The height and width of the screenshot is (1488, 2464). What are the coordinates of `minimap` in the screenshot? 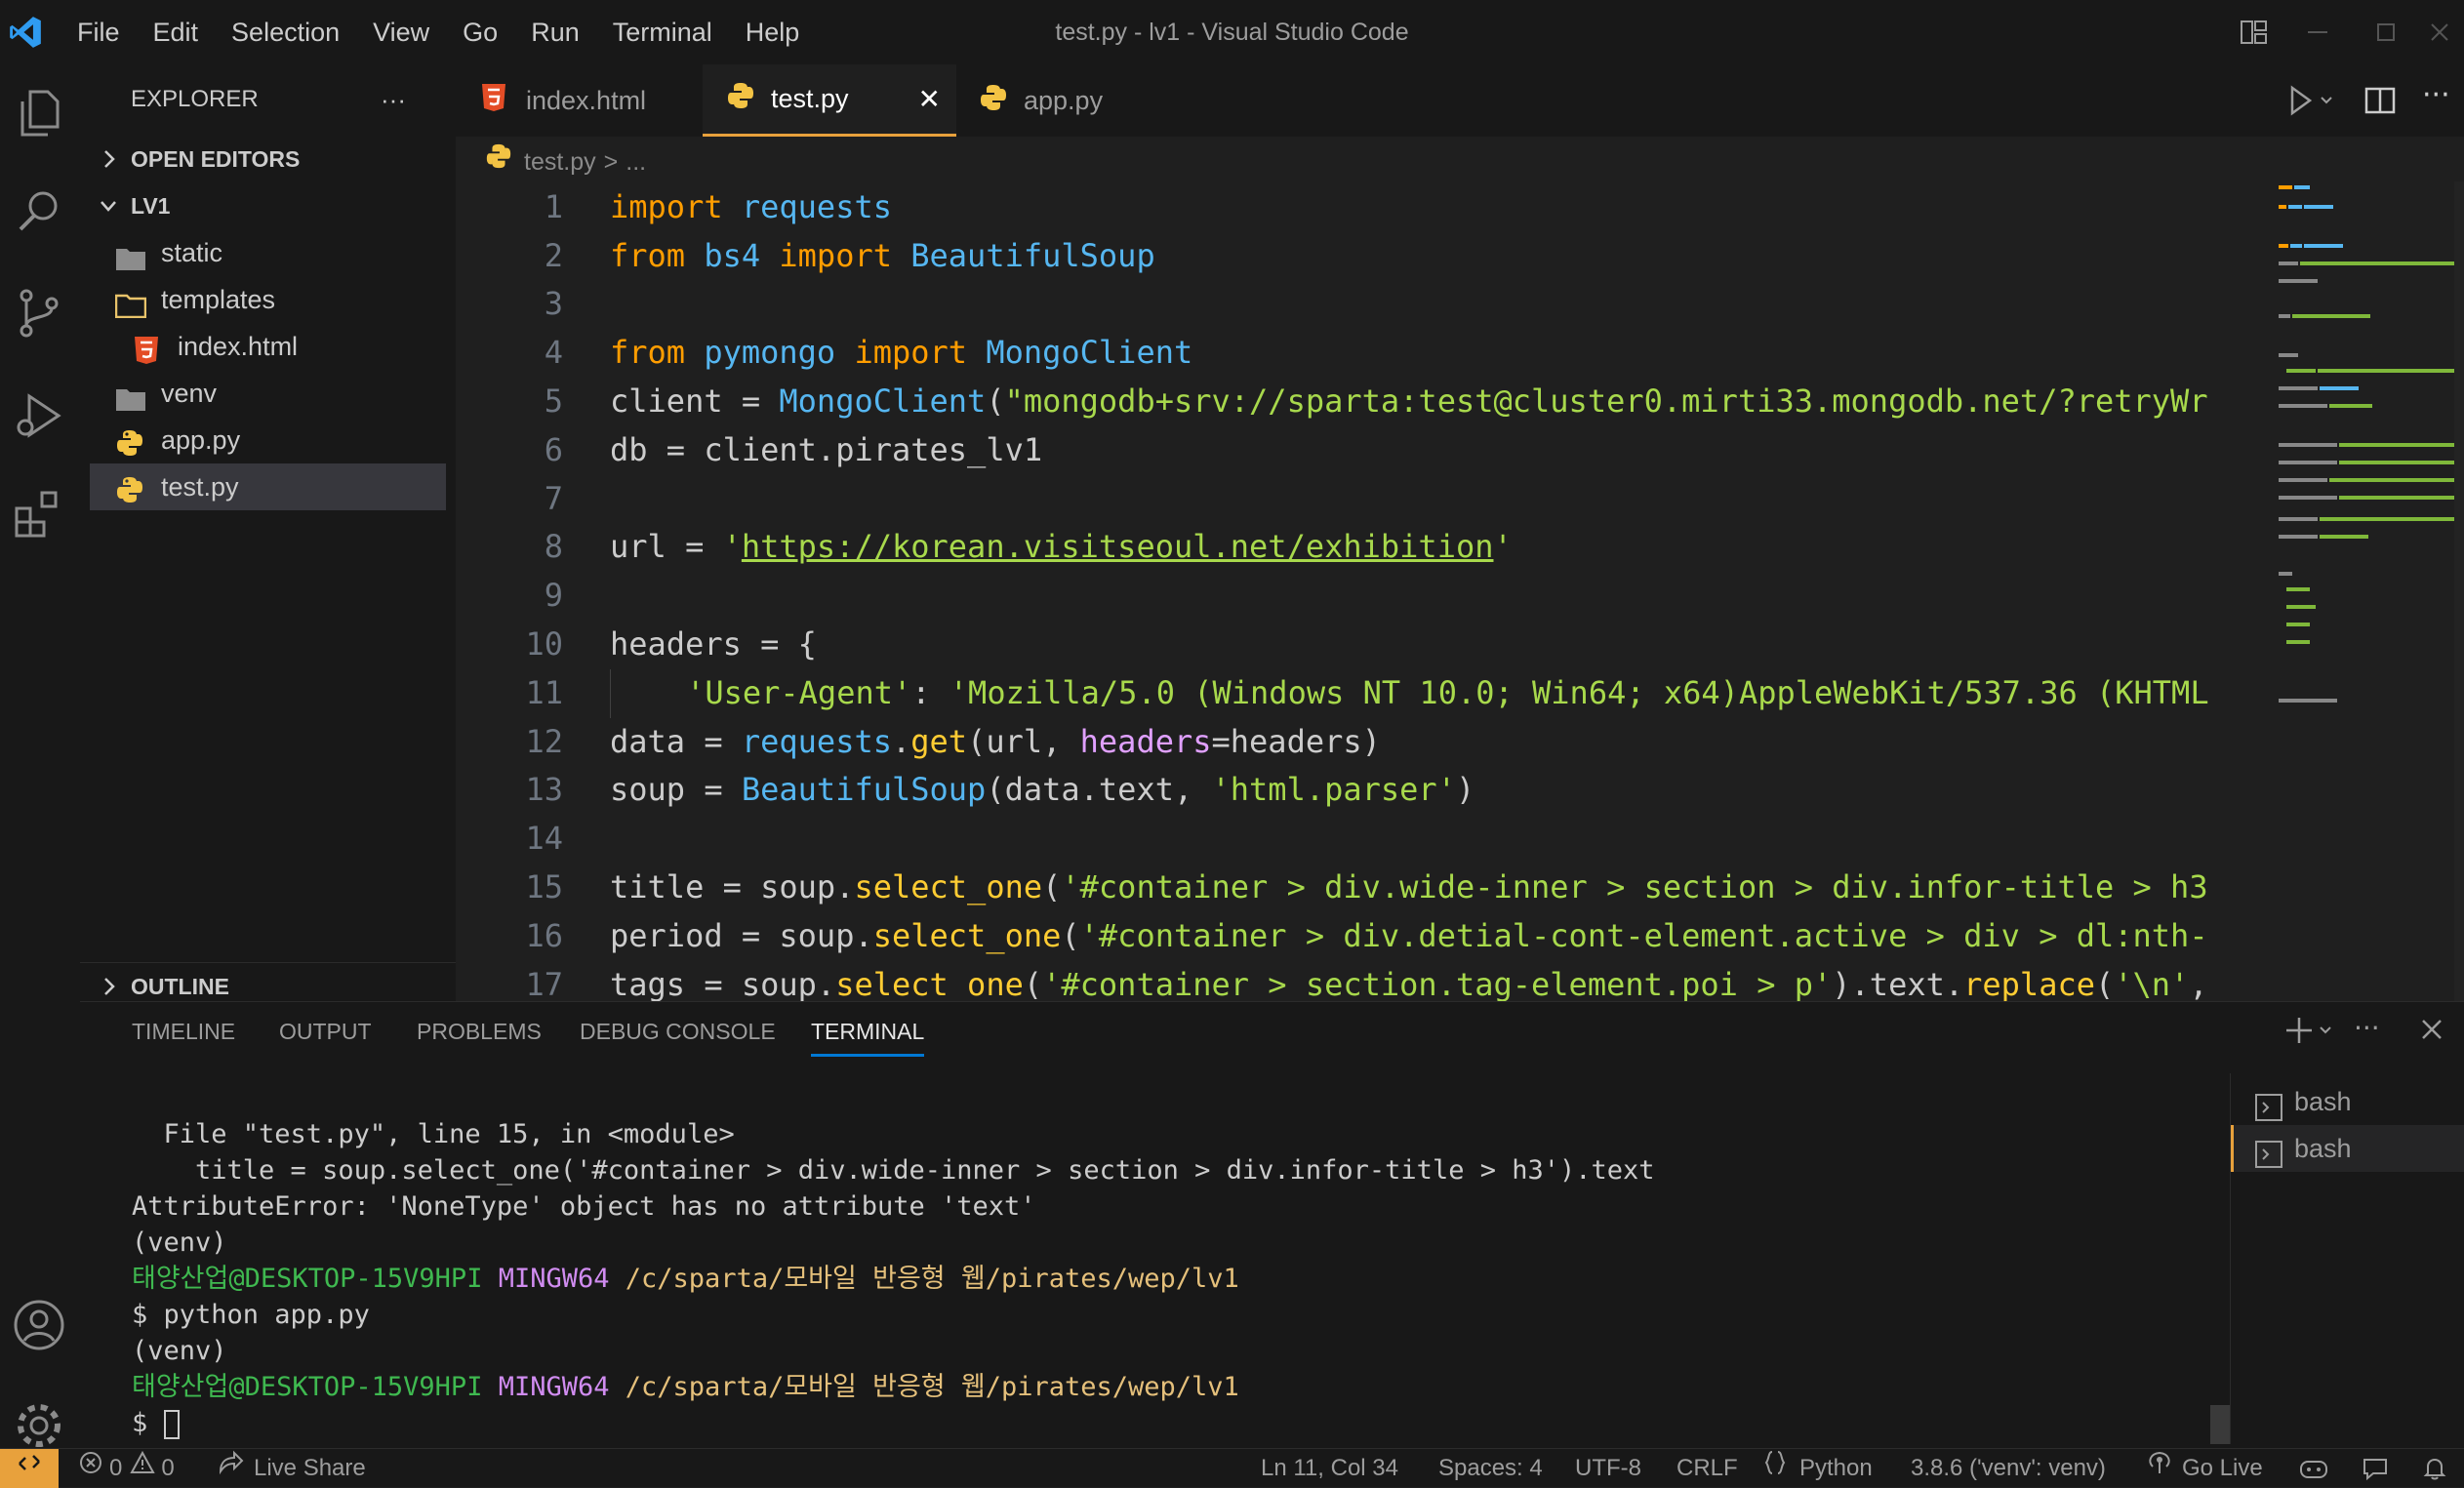 It's located at (2371, 591).